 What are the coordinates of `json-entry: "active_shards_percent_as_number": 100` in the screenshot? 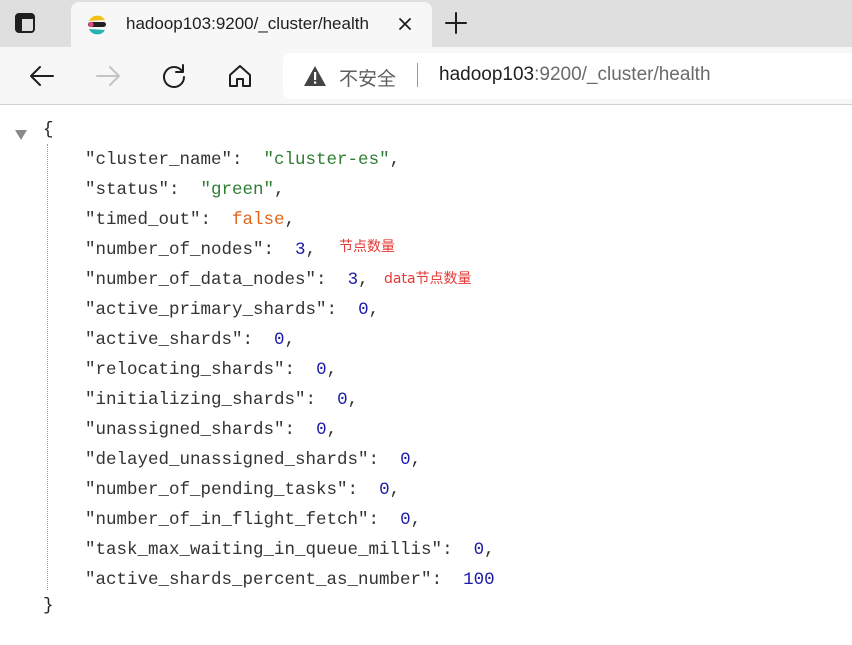 It's located at (290, 580).